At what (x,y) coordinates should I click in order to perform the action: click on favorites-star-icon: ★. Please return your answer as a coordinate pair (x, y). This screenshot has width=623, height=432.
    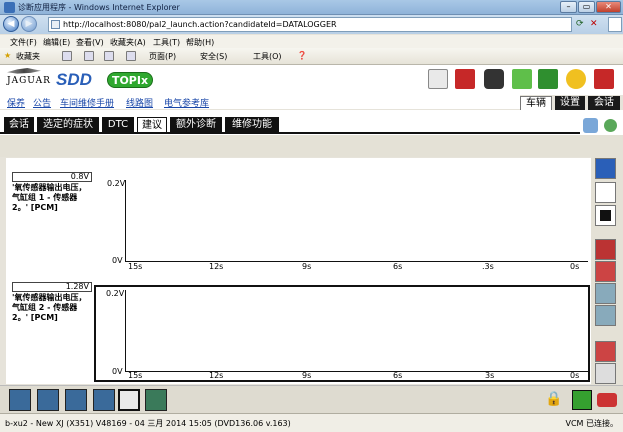
    Looking at the image, I should click on (7, 55).